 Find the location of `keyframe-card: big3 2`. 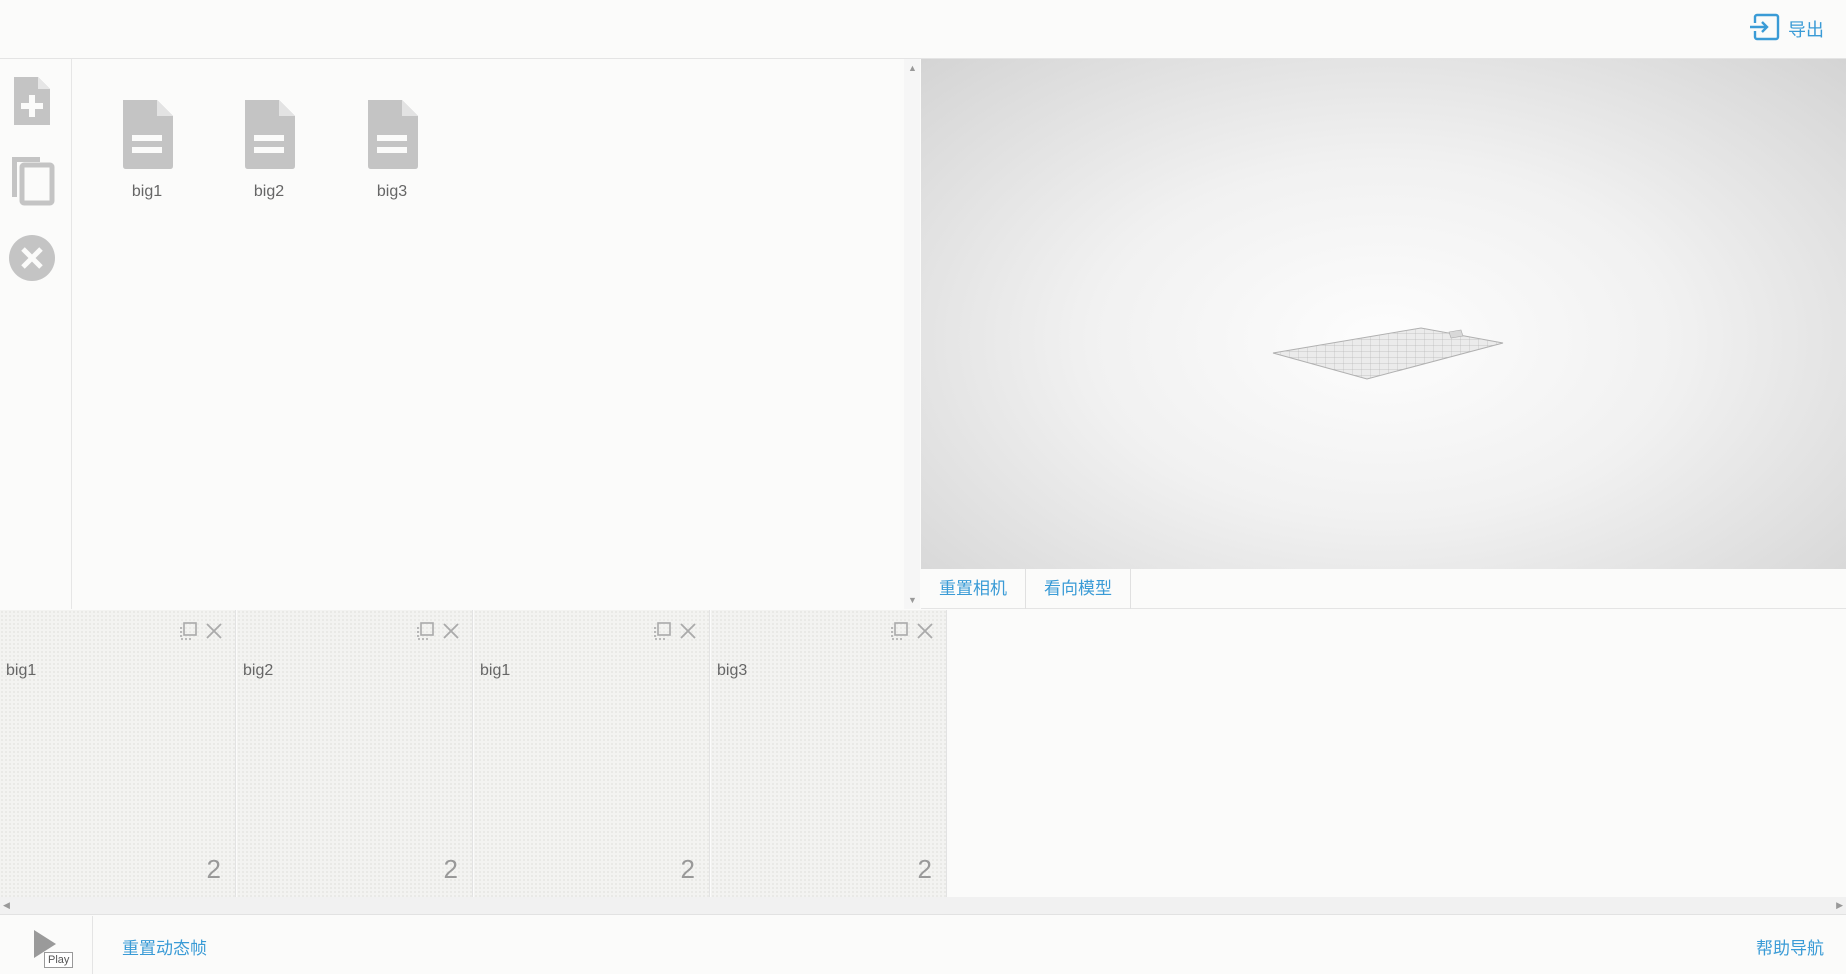

keyframe-card: big3 2 is located at coordinates (829, 753).